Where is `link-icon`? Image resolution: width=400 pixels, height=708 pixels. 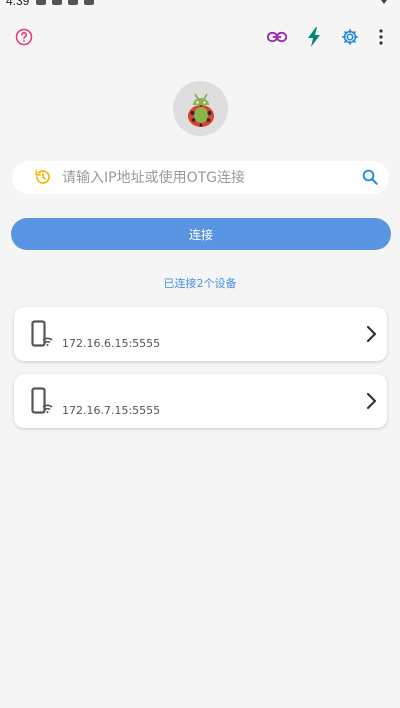 link-icon is located at coordinates (277, 37).